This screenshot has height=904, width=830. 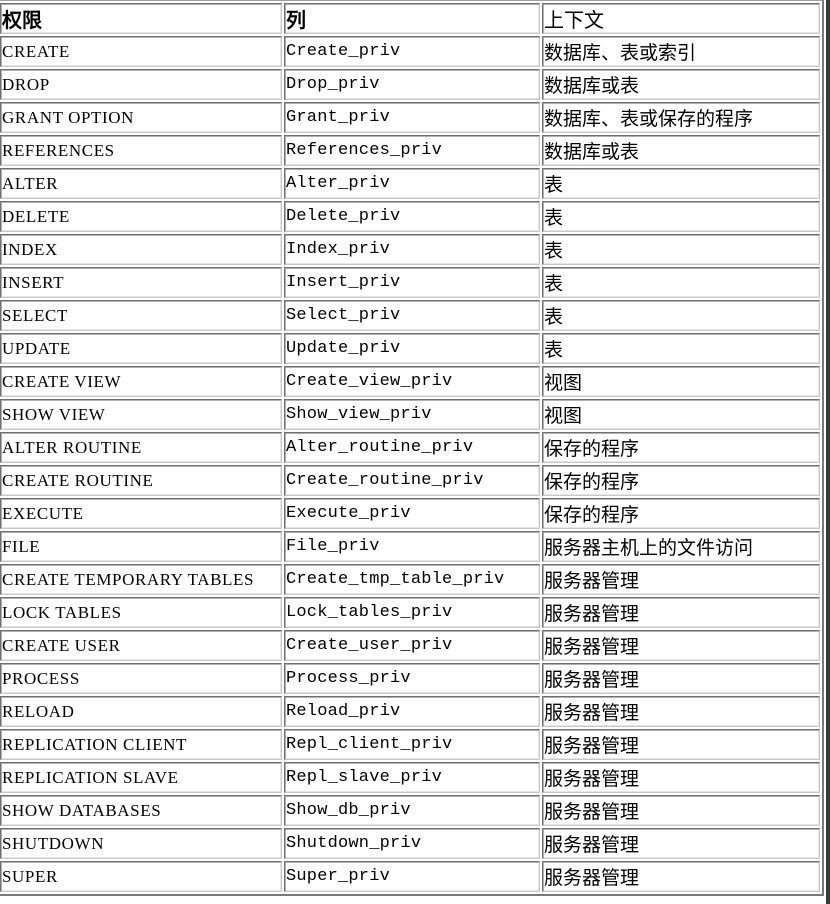 I want to click on column-cell: Repl_slave_priv, so click(x=412, y=777).